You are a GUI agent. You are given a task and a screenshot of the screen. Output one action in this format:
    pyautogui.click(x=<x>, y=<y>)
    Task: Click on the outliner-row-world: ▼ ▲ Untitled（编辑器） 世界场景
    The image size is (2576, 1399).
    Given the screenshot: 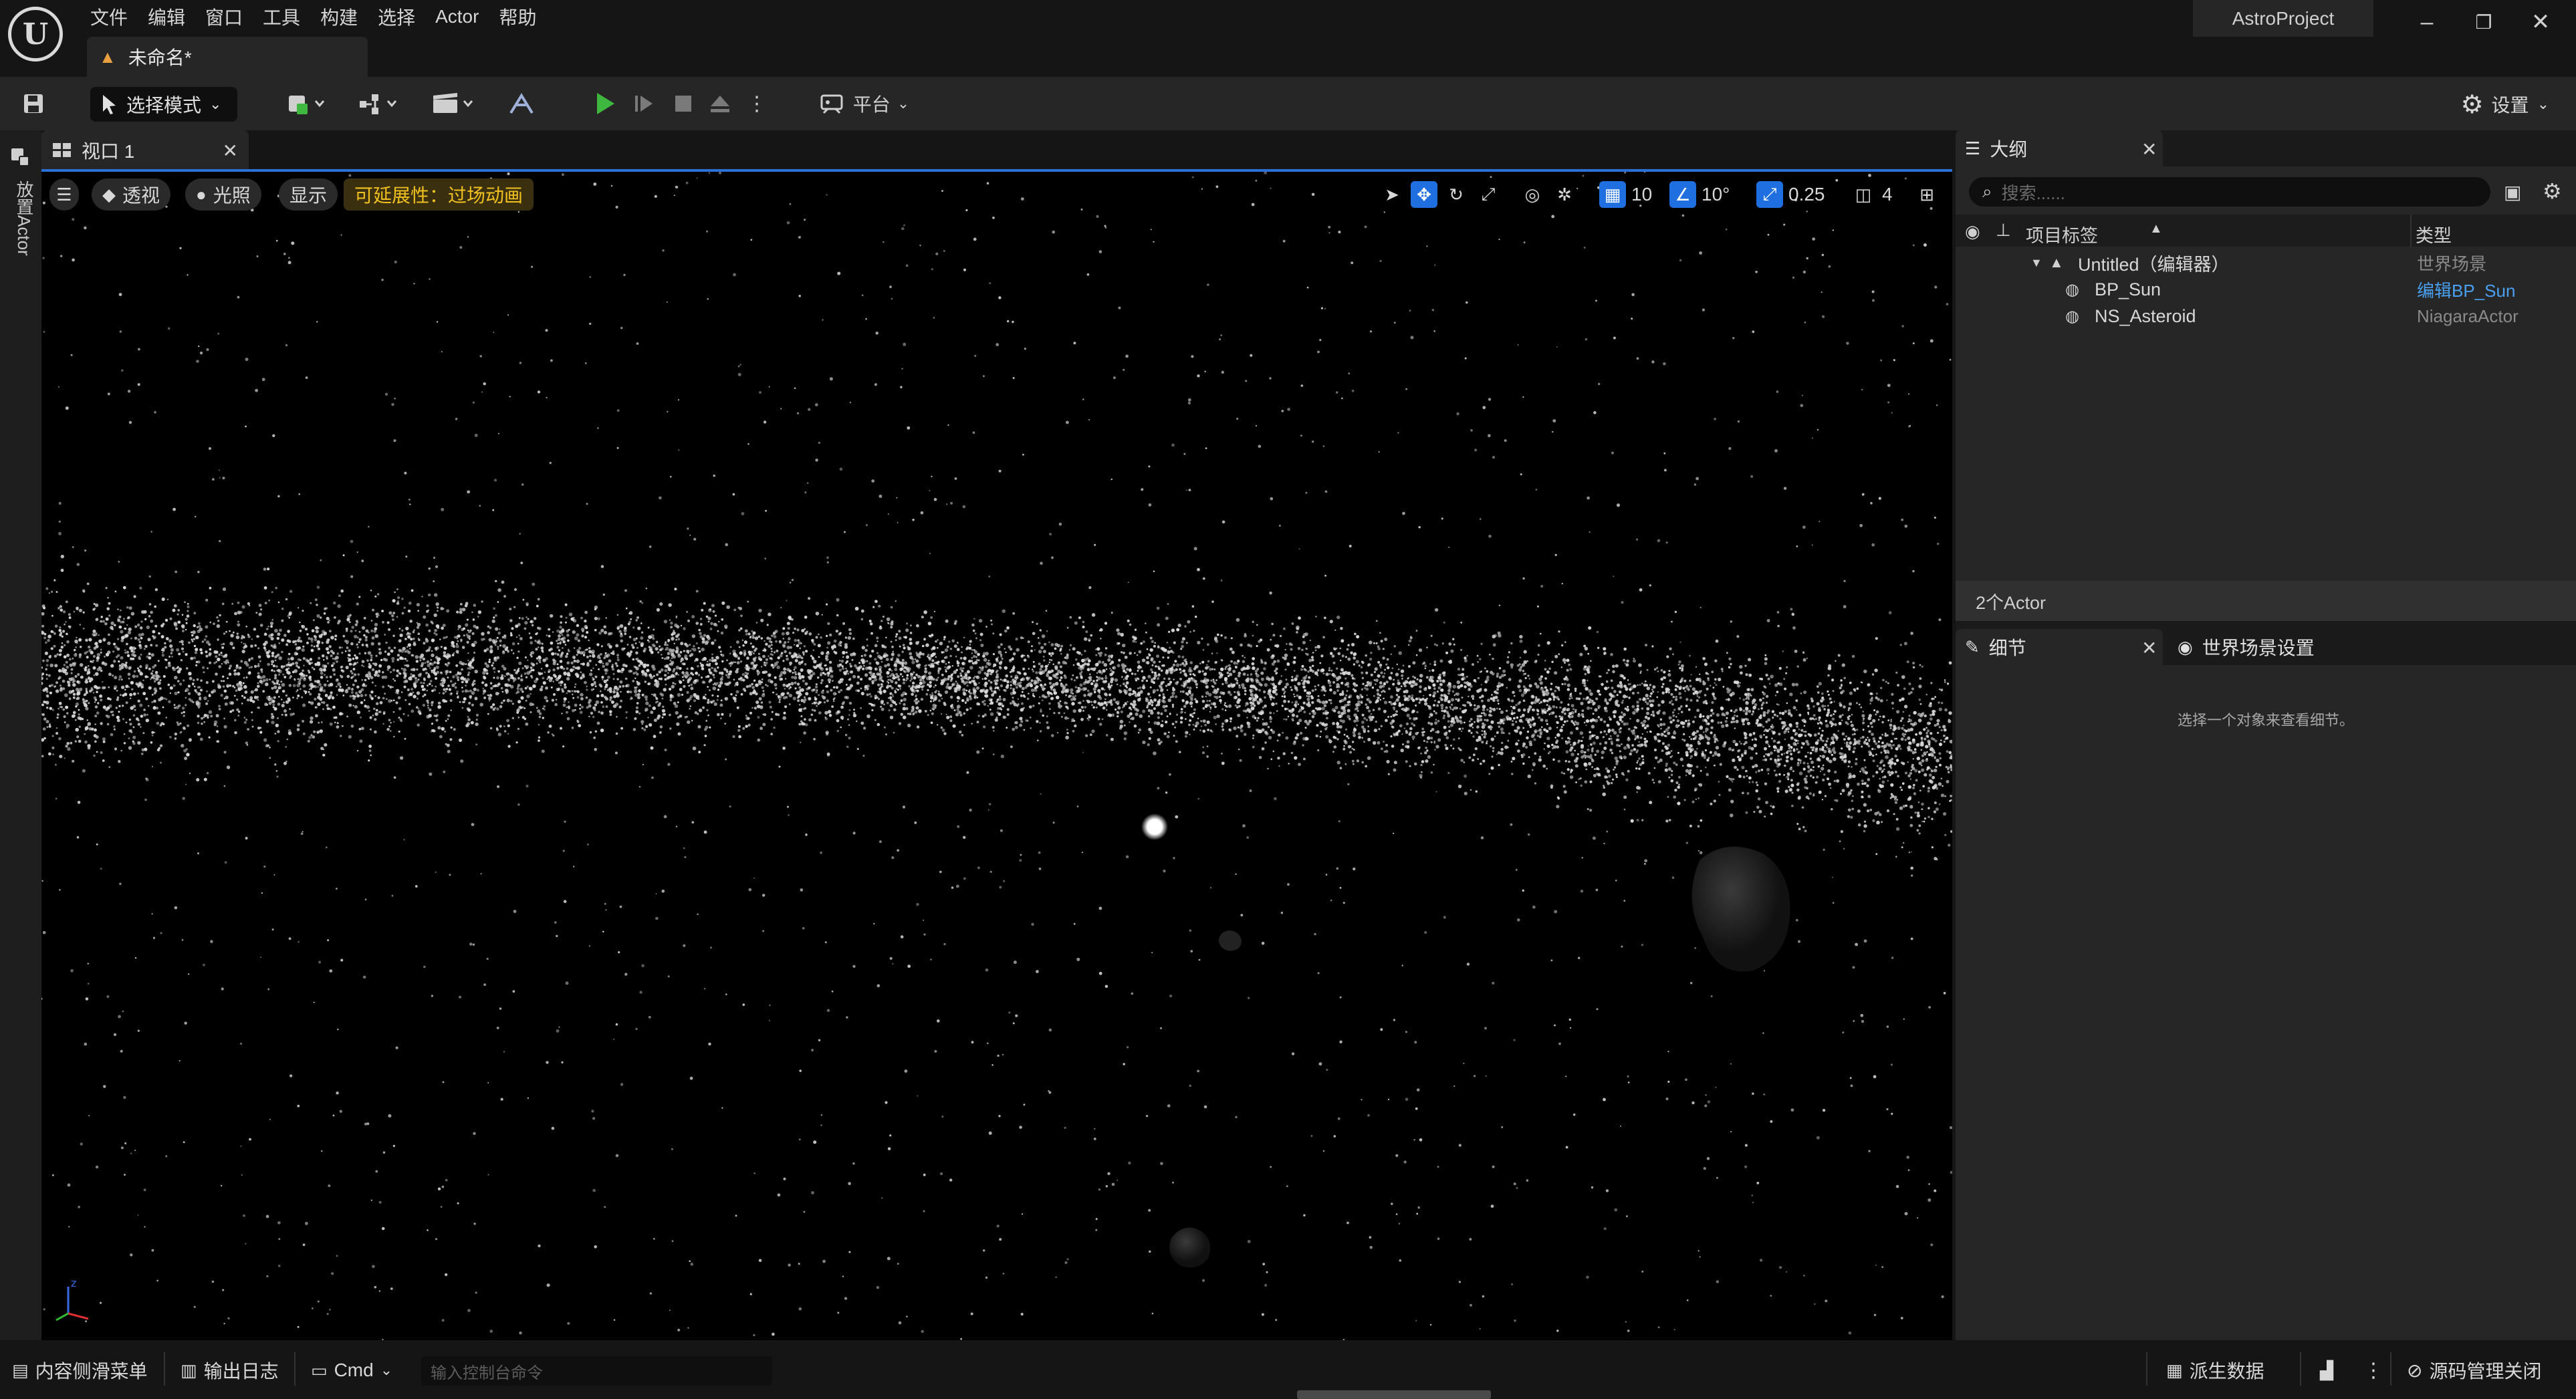 What is the action you would take?
    pyautogui.click(x=2266, y=262)
    